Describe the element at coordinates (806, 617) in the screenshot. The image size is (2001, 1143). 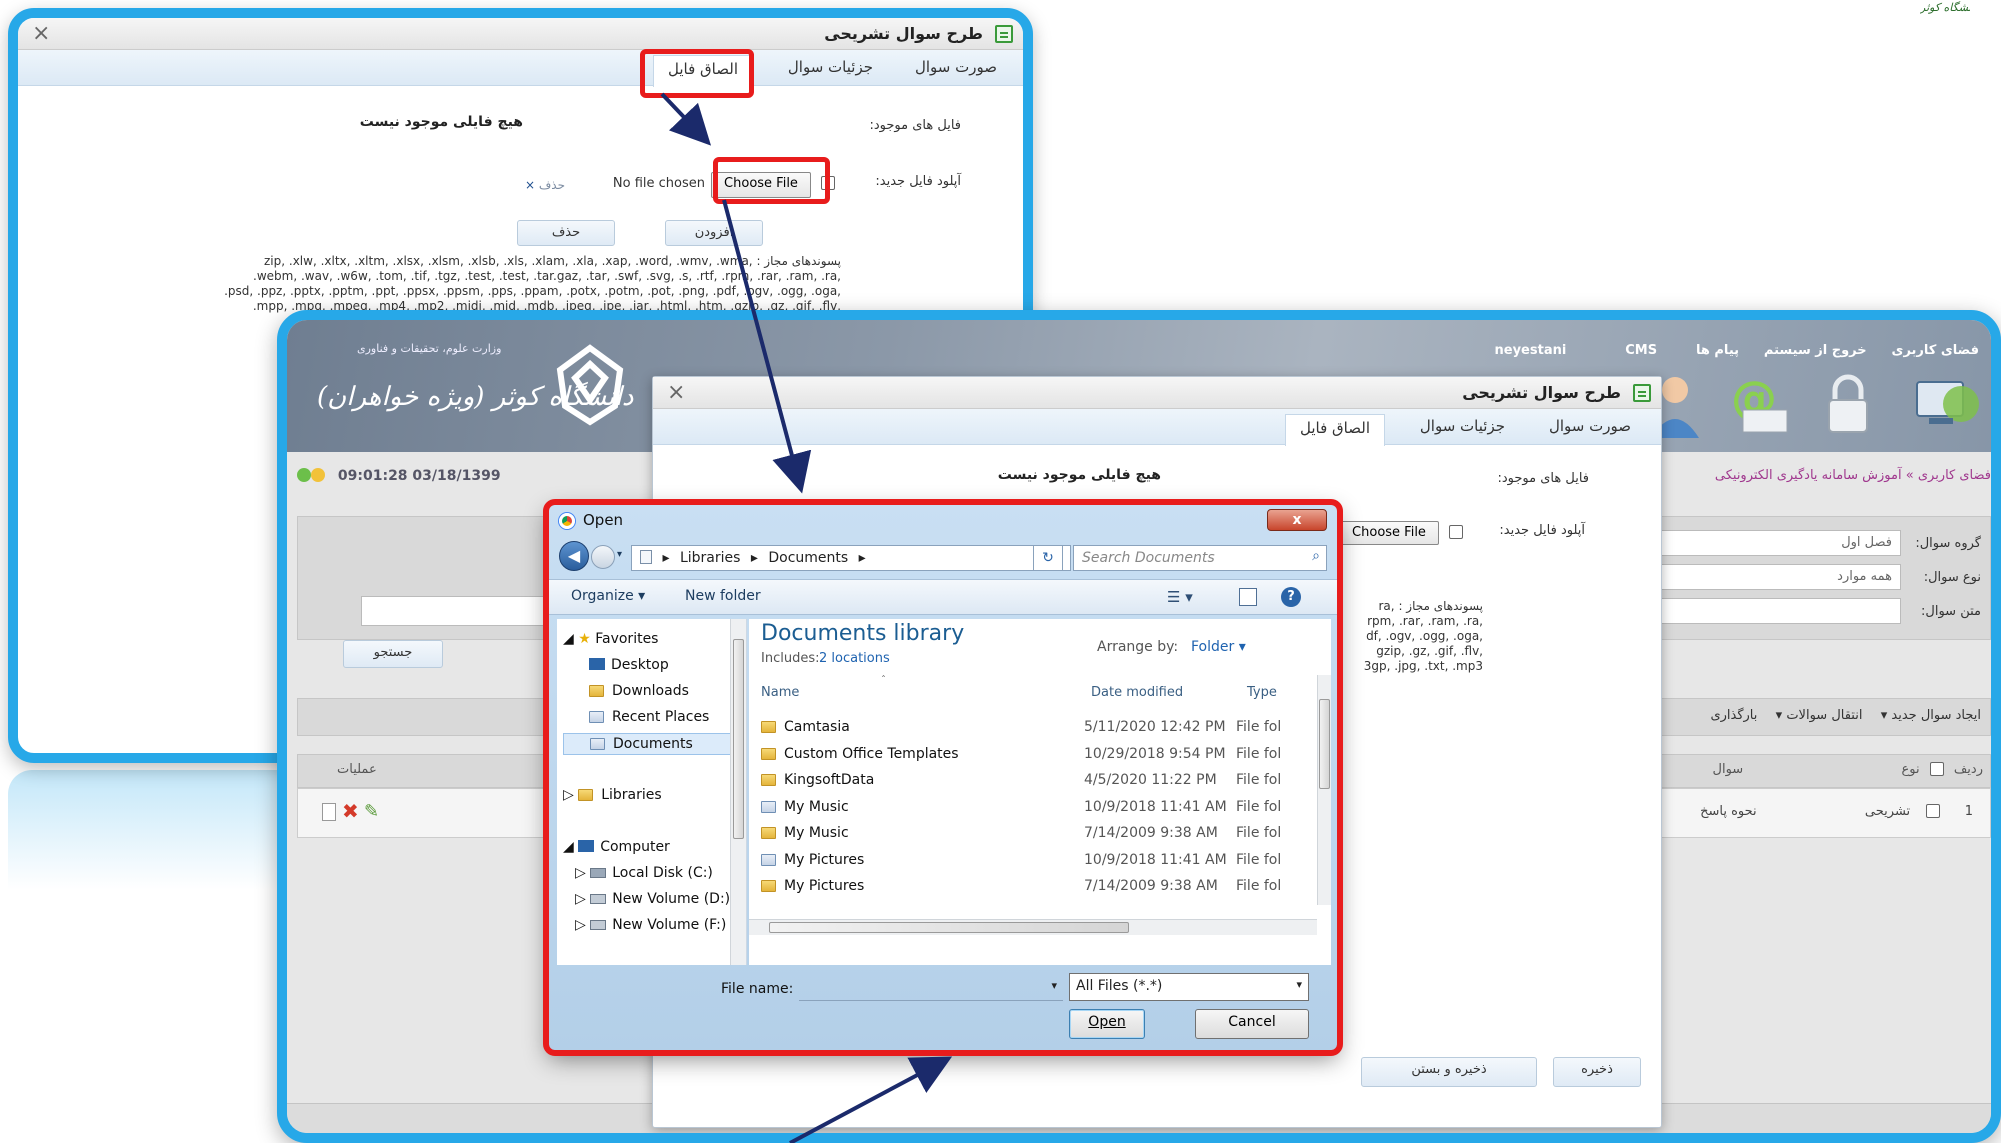
I see `annotation-arrows` at that location.